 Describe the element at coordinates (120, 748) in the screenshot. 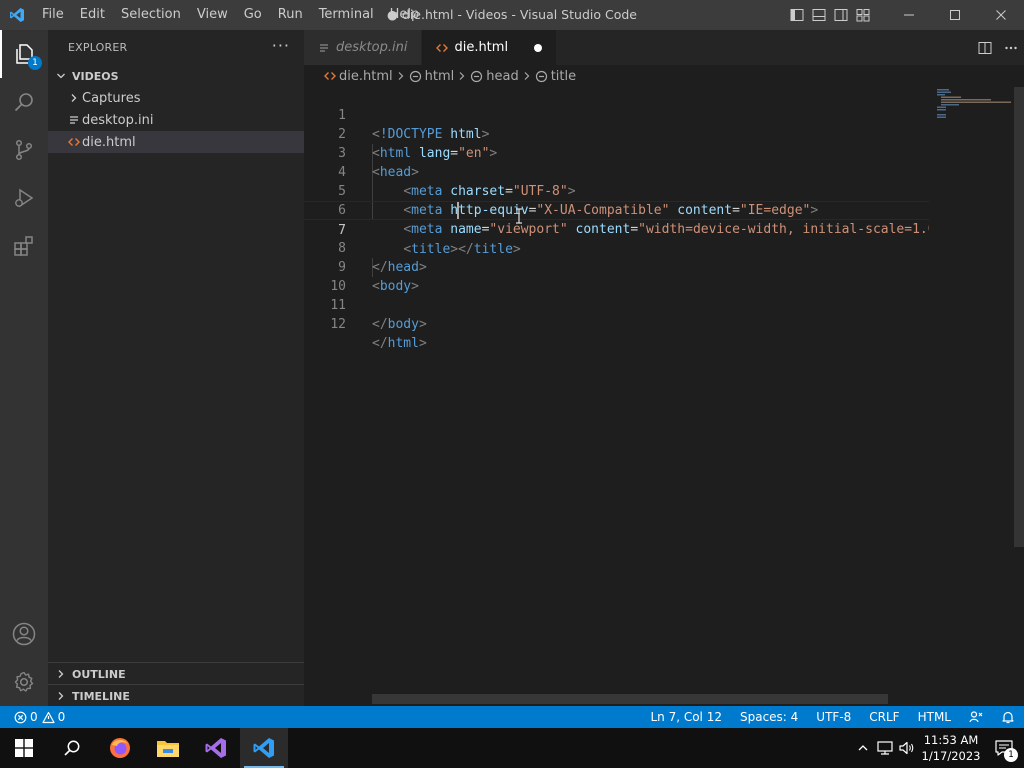

I see `firefox-icon` at that location.